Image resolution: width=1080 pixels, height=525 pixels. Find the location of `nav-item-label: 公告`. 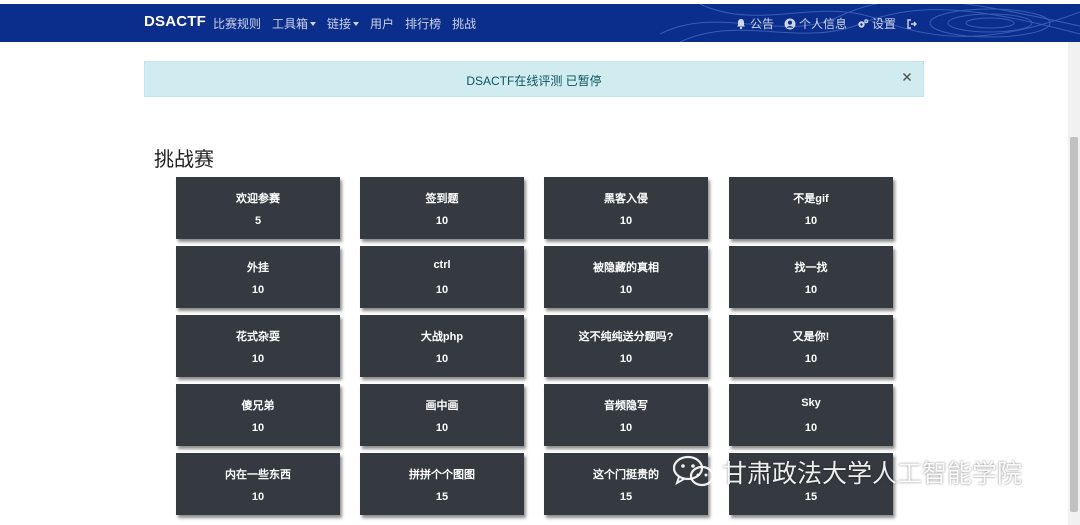

nav-item-label: 公告 is located at coordinates (762, 24).